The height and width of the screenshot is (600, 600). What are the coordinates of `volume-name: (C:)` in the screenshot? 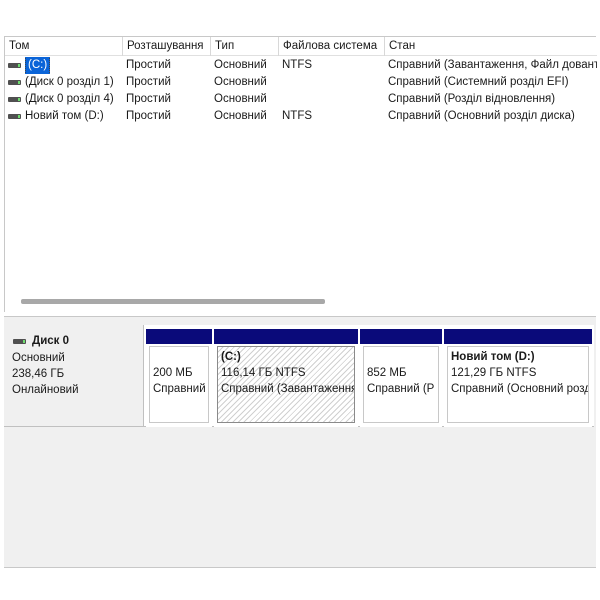 It's located at (38, 65).